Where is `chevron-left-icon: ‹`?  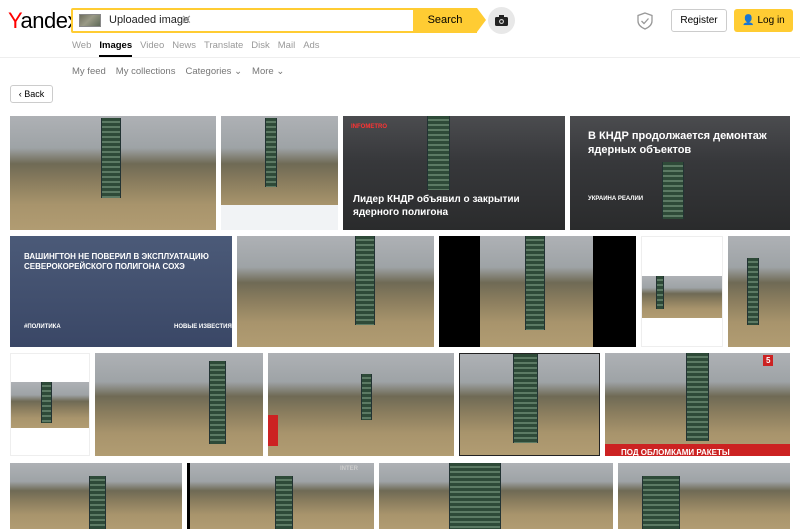 chevron-left-icon: ‹ is located at coordinates (20, 94).